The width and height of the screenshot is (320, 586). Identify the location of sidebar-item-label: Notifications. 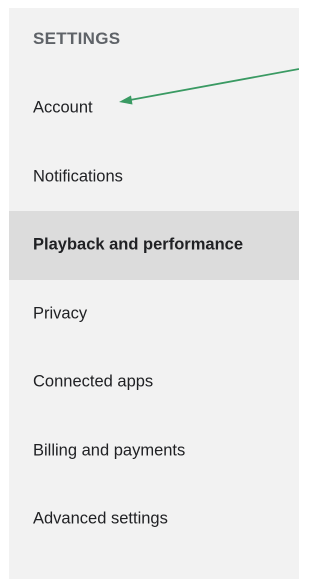
(78, 176).